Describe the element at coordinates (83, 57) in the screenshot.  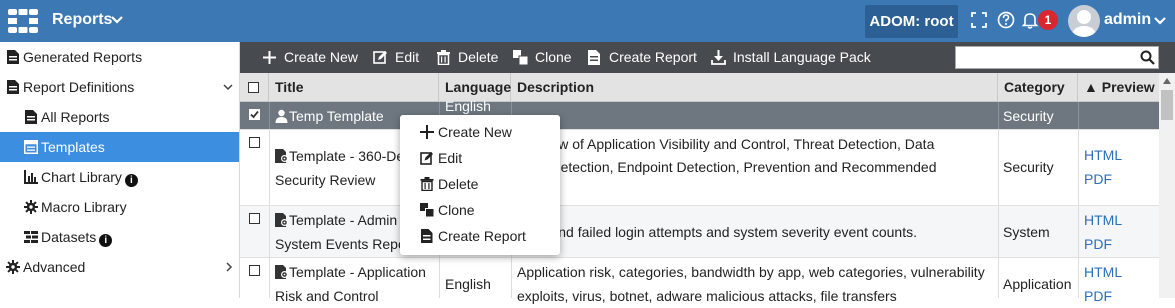
I see `sidebar-item-label: Generated Reports` at that location.